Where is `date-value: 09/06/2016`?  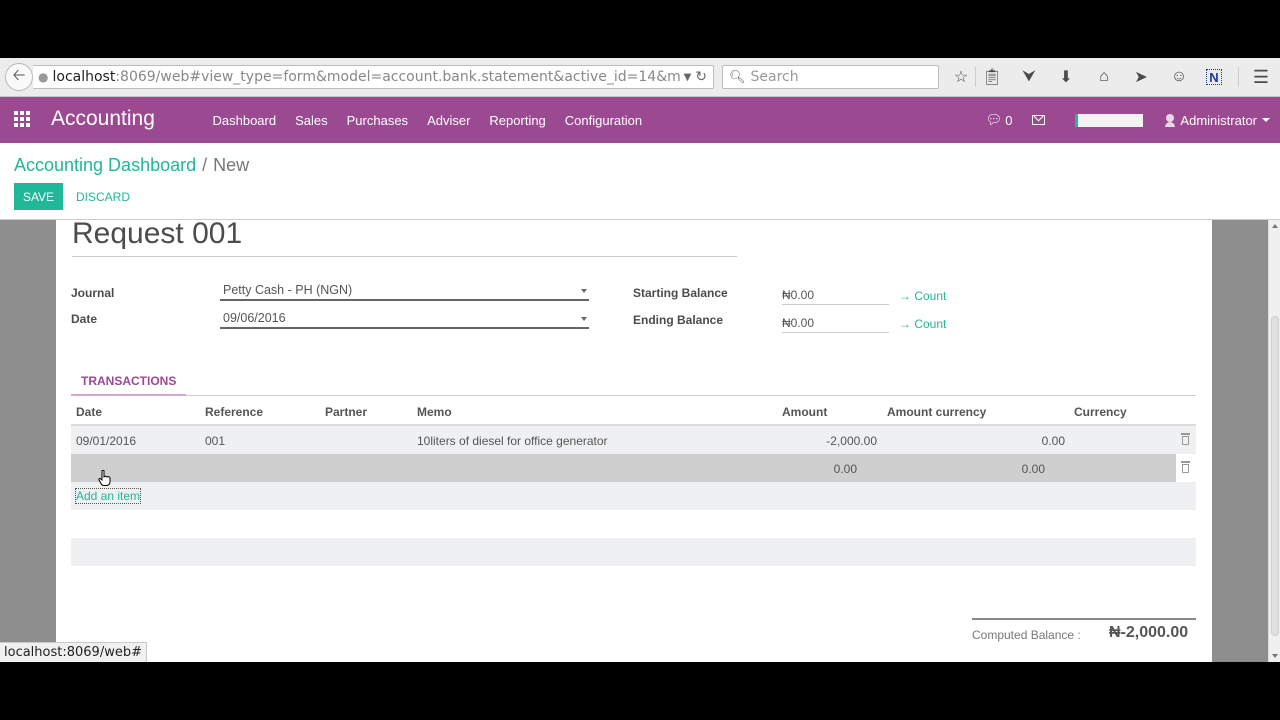 date-value: 09/06/2016 is located at coordinates (254, 318).